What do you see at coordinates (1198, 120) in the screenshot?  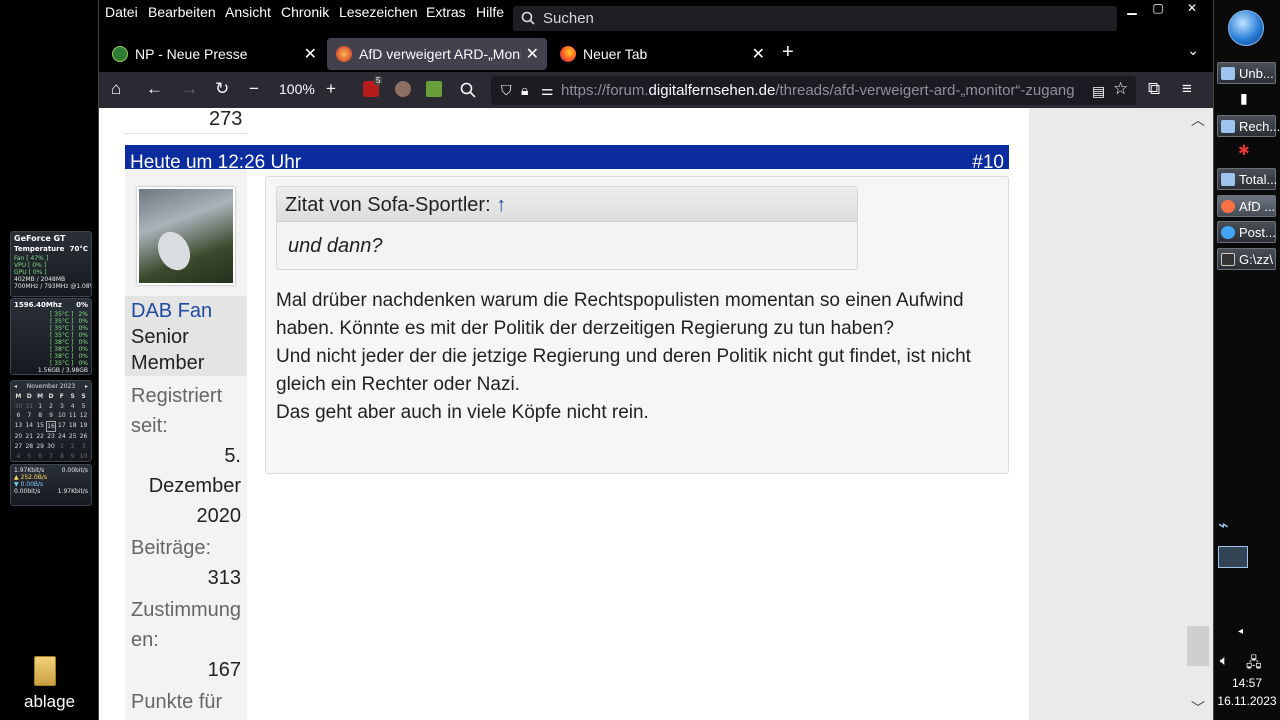 I see `scroll-up-chevron-icon: ︿` at bounding box center [1198, 120].